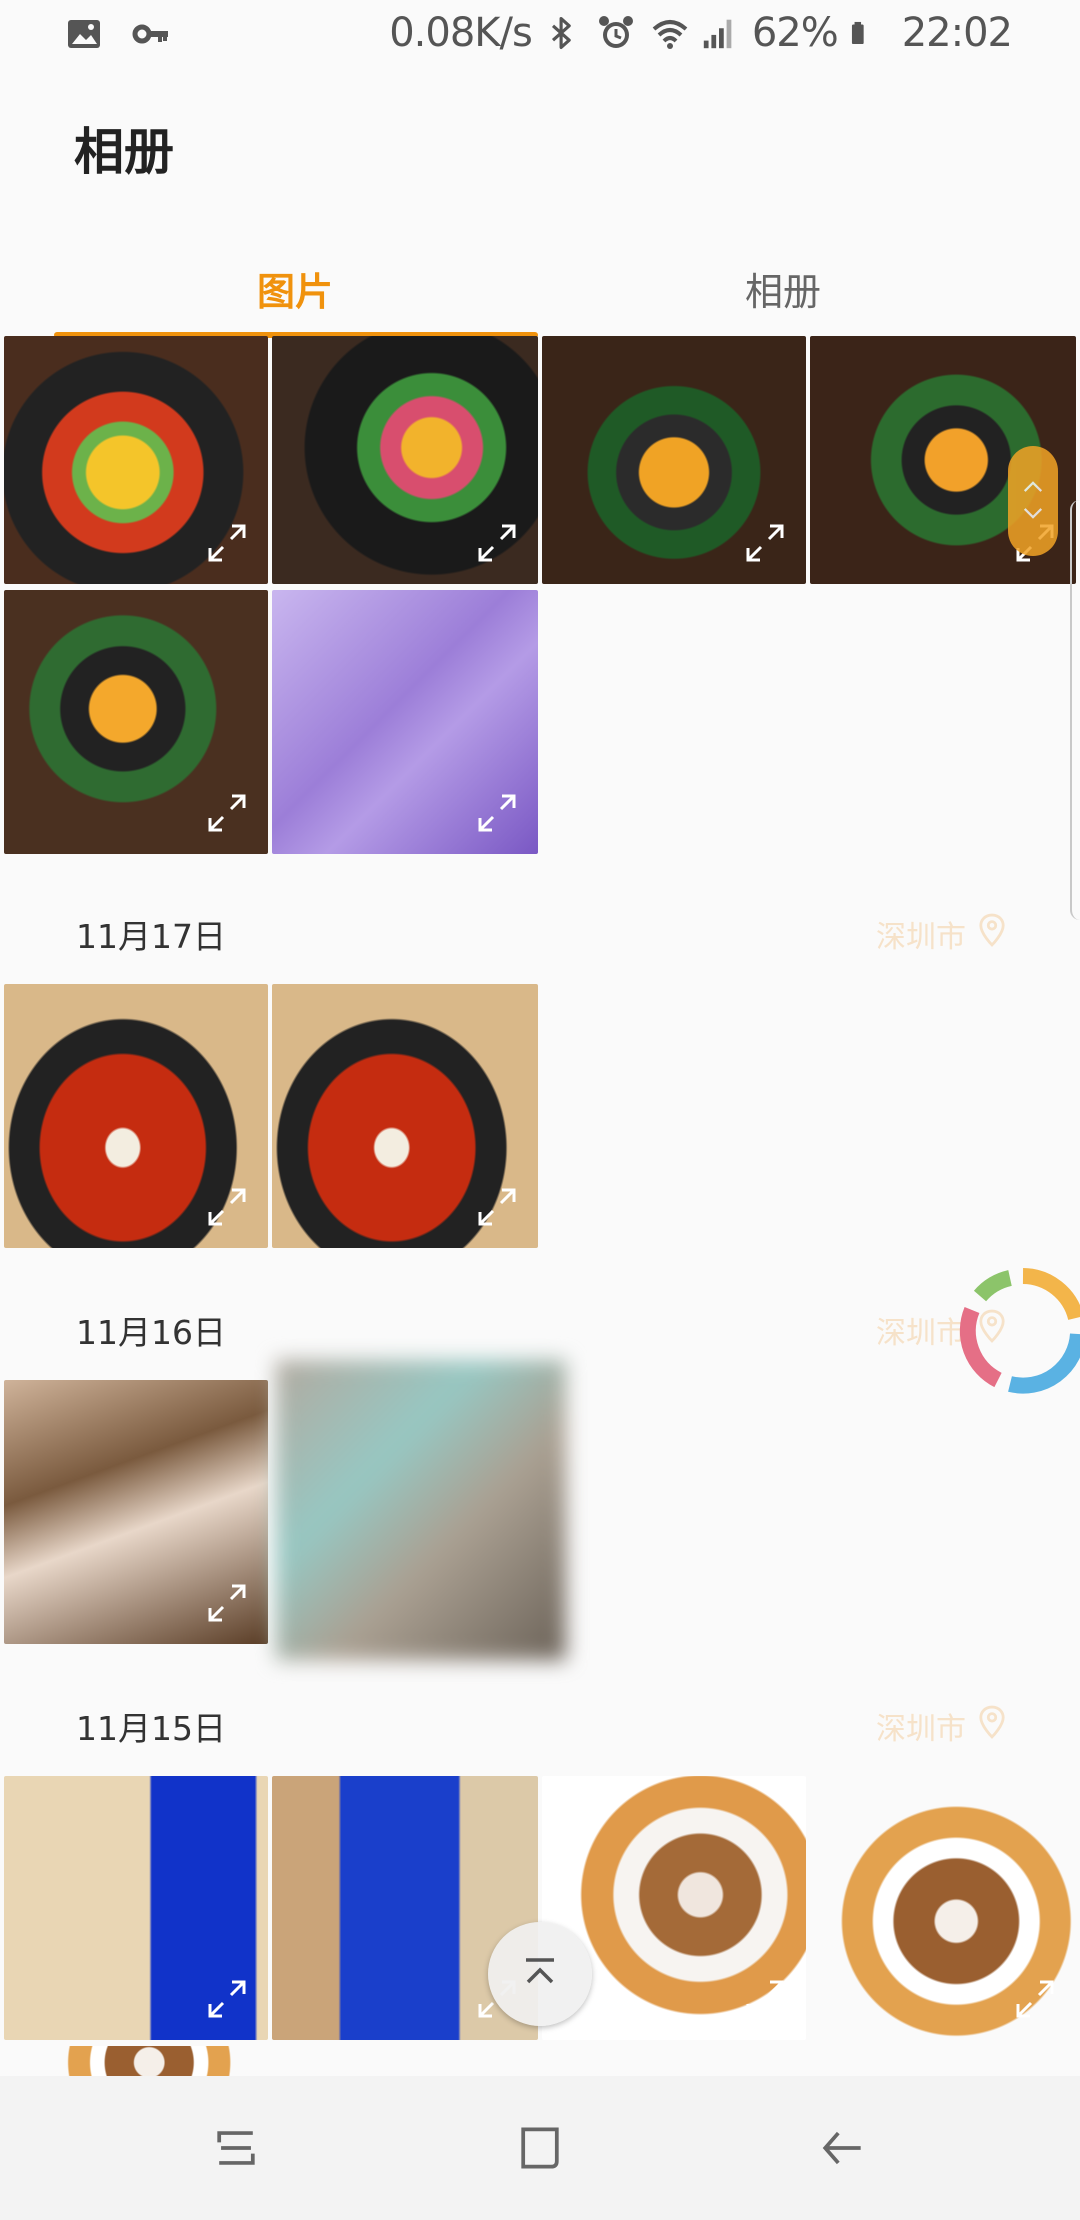 This screenshot has height=2220, width=1080. What do you see at coordinates (150, 34) in the screenshot?
I see `key-icon` at bounding box center [150, 34].